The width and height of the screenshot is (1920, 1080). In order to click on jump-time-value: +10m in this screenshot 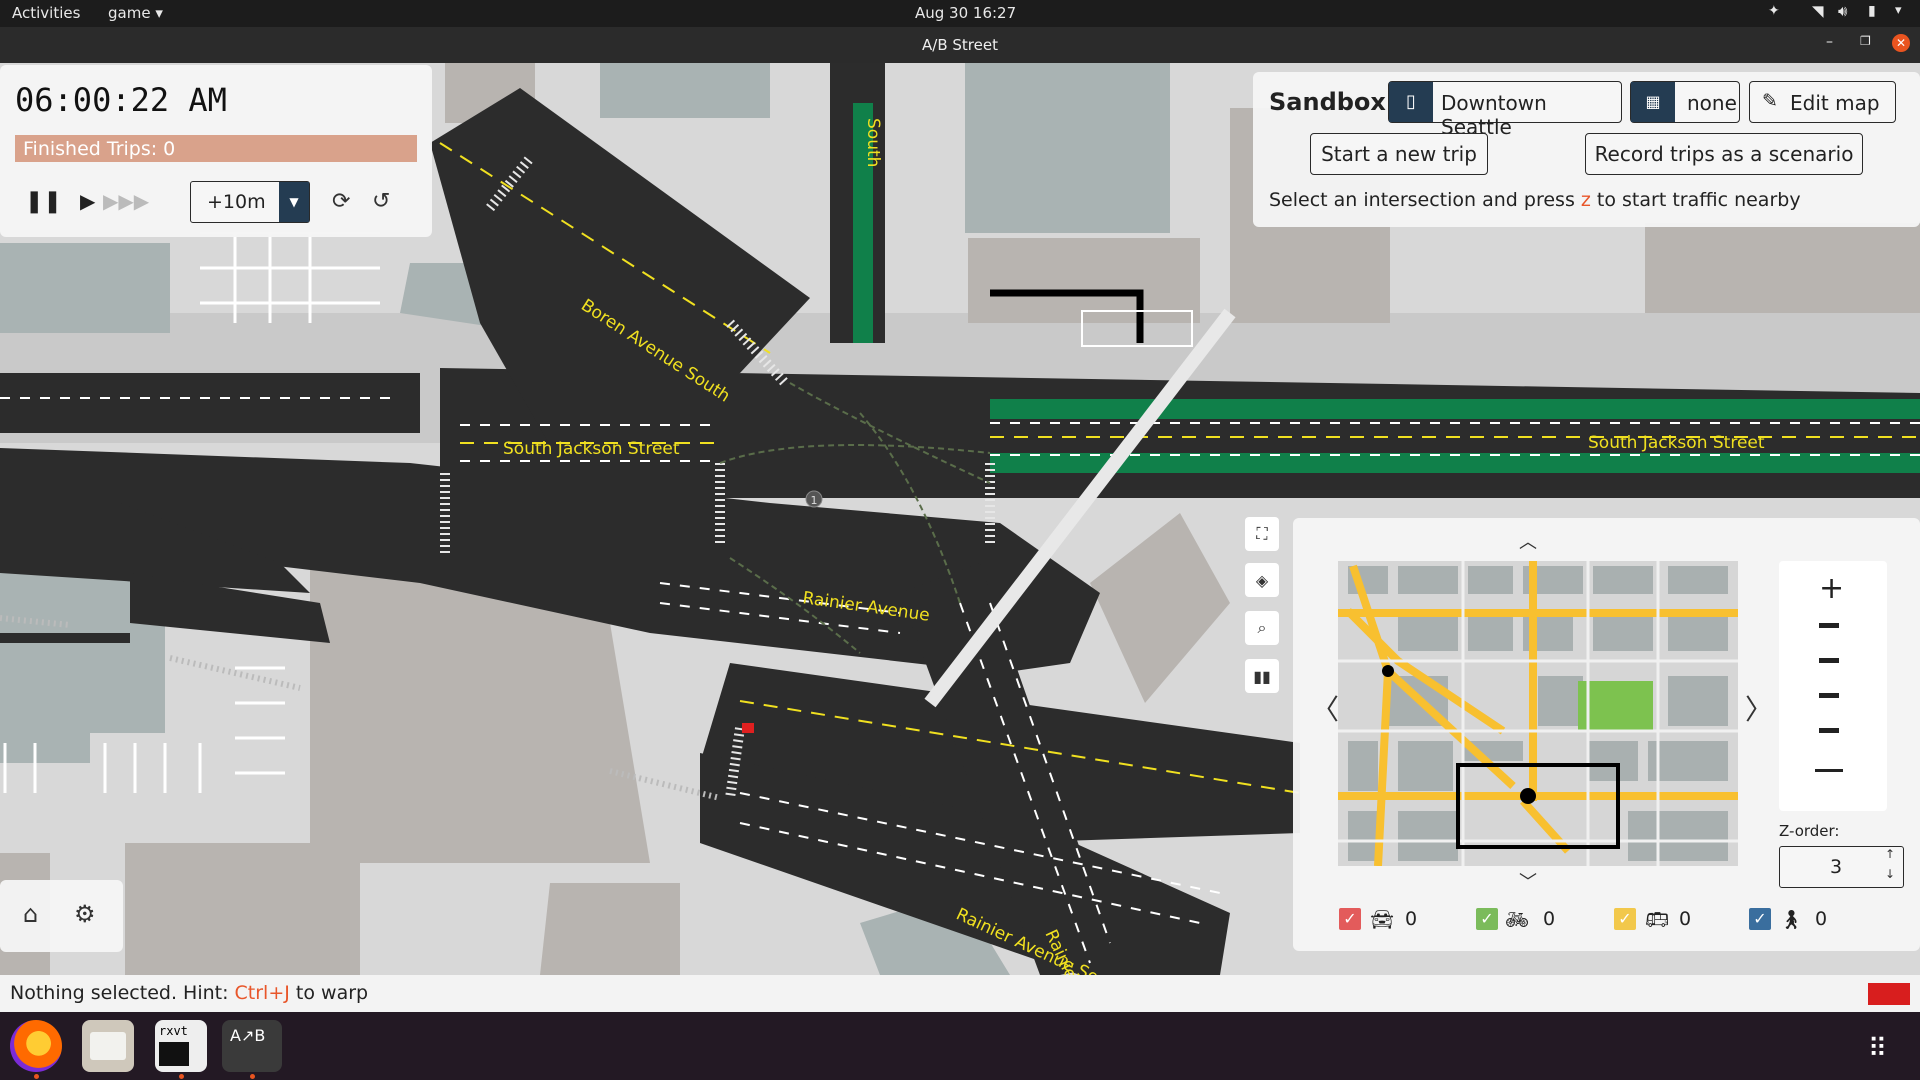, I will do `click(236, 202)`.